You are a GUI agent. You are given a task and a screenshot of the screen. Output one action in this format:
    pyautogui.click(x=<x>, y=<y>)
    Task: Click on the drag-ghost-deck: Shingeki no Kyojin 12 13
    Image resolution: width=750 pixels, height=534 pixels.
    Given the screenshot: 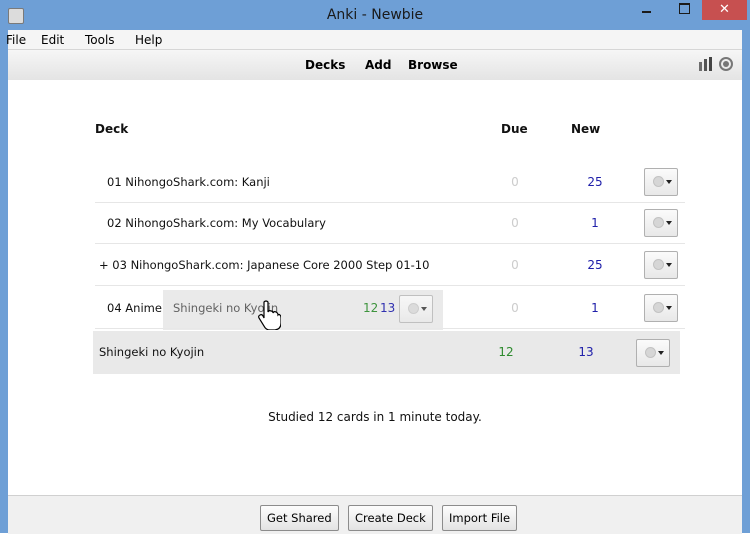 What is the action you would take?
    pyautogui.click(x=303, y=310)
    